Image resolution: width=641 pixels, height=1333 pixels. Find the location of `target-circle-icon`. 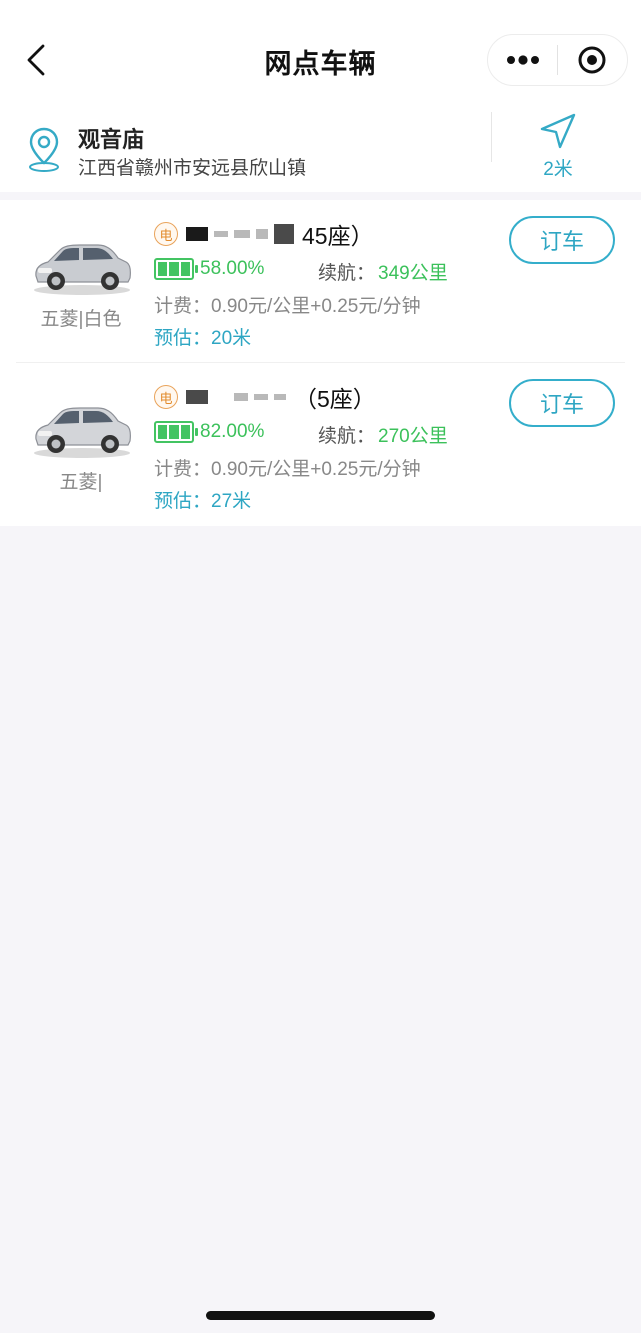

target-circle-icon is located at coordinates (592, 60).